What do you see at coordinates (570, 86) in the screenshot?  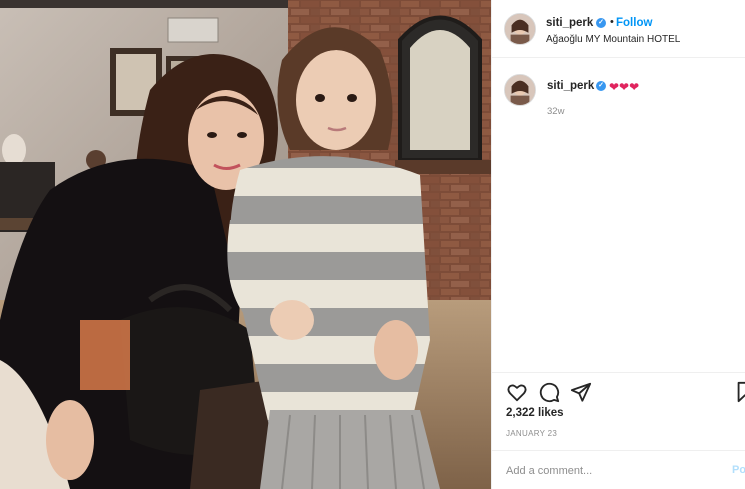 I see `caption-username-link: siti_perk` at bounding box center [570, 86].